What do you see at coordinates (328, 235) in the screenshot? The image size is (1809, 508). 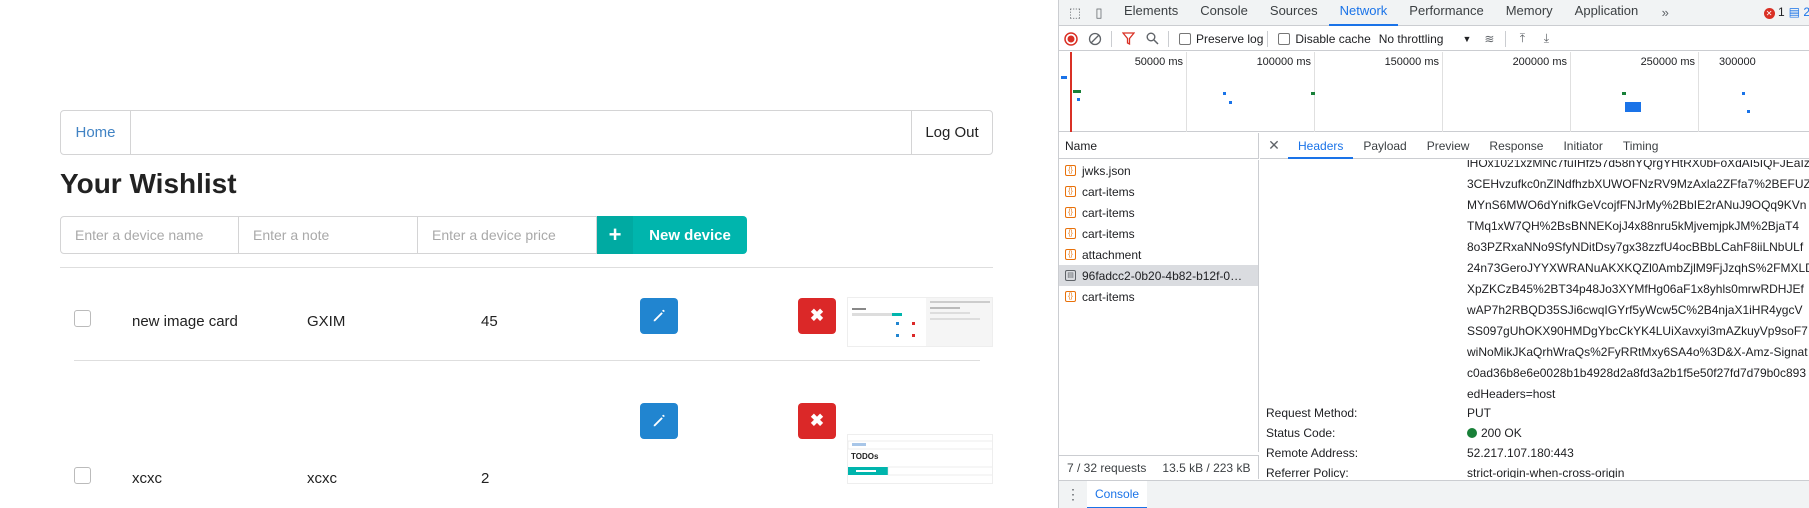 I see `device-note-input` at bounding box center [328, 235].